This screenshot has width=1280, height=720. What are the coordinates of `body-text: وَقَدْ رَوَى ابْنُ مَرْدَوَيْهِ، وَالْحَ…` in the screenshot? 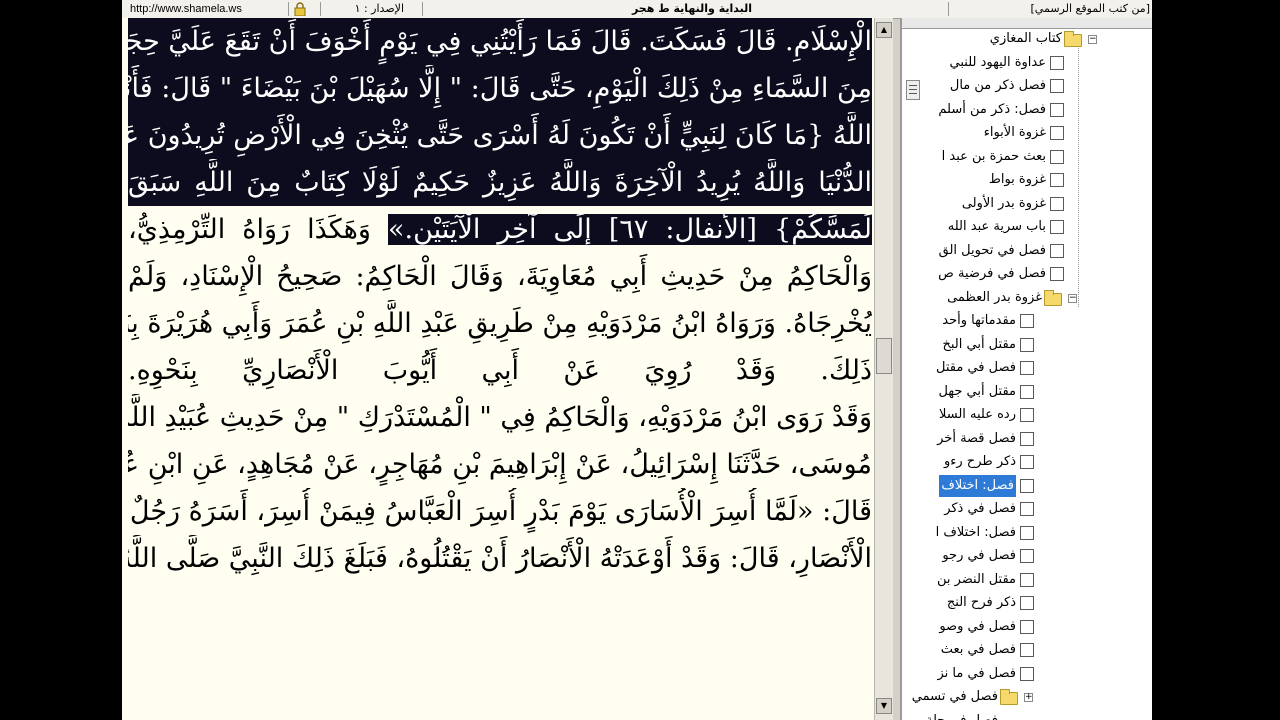 It's located at (500, 417).